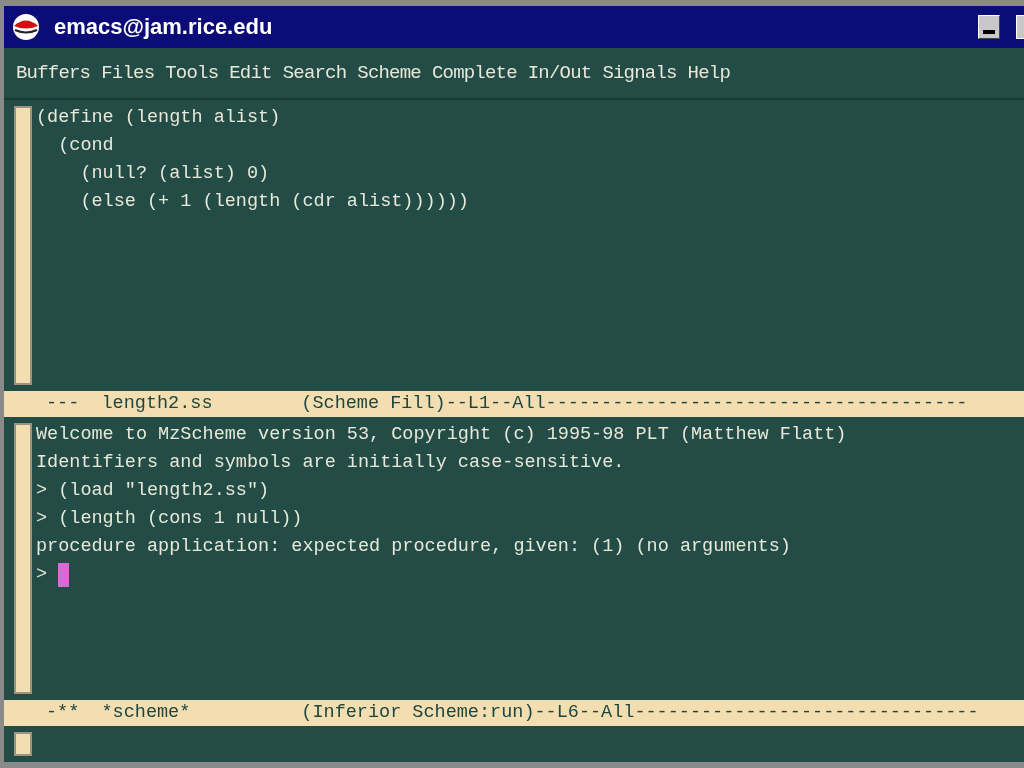 The height and width of the screenshot is (768, 1024). What do you see at coordinates (1020, 27) in the screenshot?
I see `maximize-button` at bounding box center [1020, 27].